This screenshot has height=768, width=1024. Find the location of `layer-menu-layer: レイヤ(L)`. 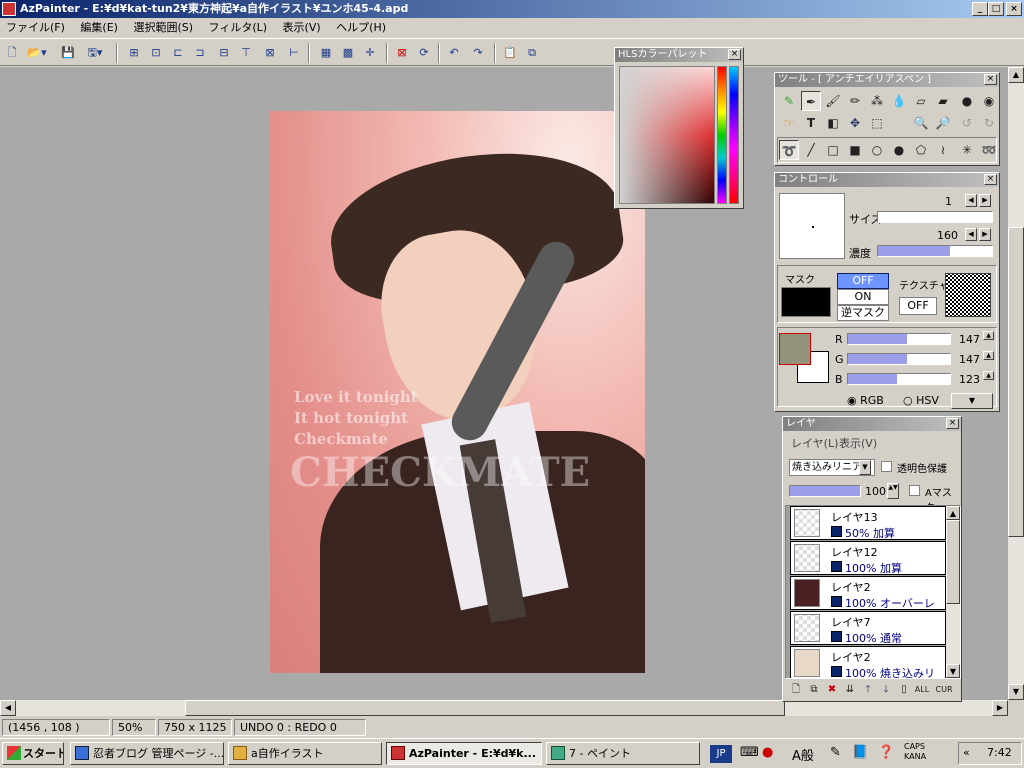

layer-menu-layer: レイヤ(L) is located at coordinates (814, 443).